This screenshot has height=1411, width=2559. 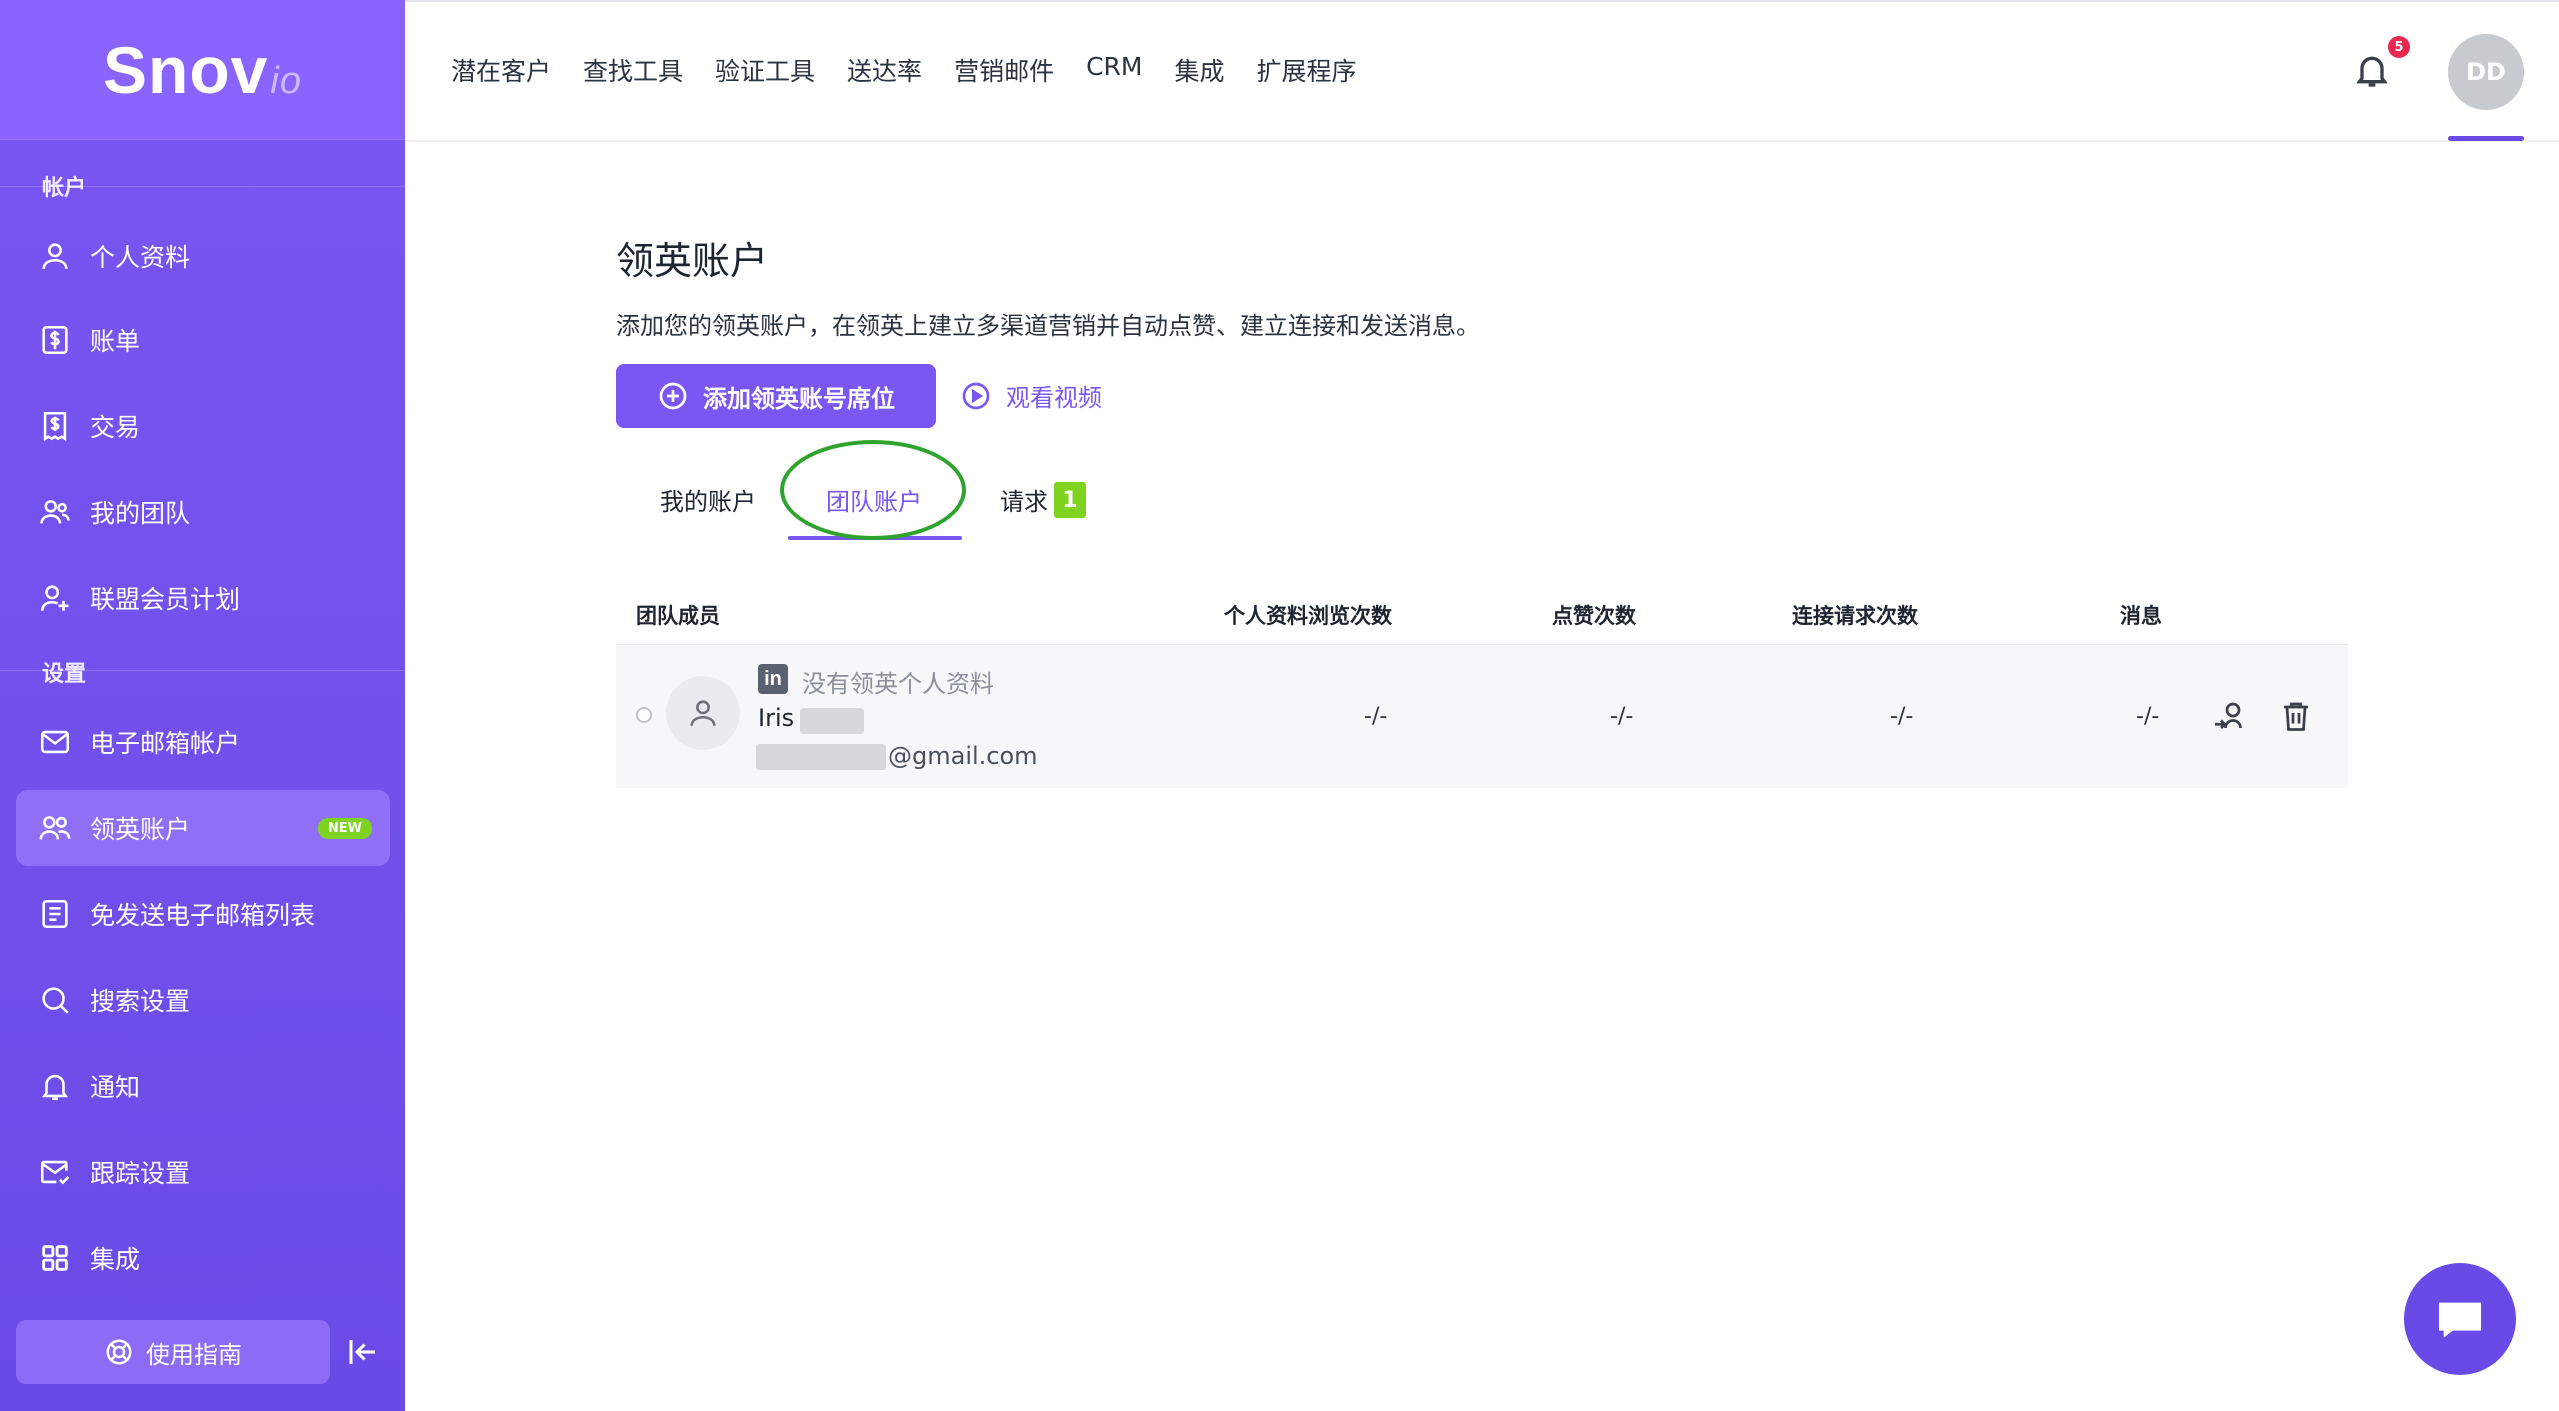 I want to click on member-email: @gmail.com, so click(x=963, y=756).